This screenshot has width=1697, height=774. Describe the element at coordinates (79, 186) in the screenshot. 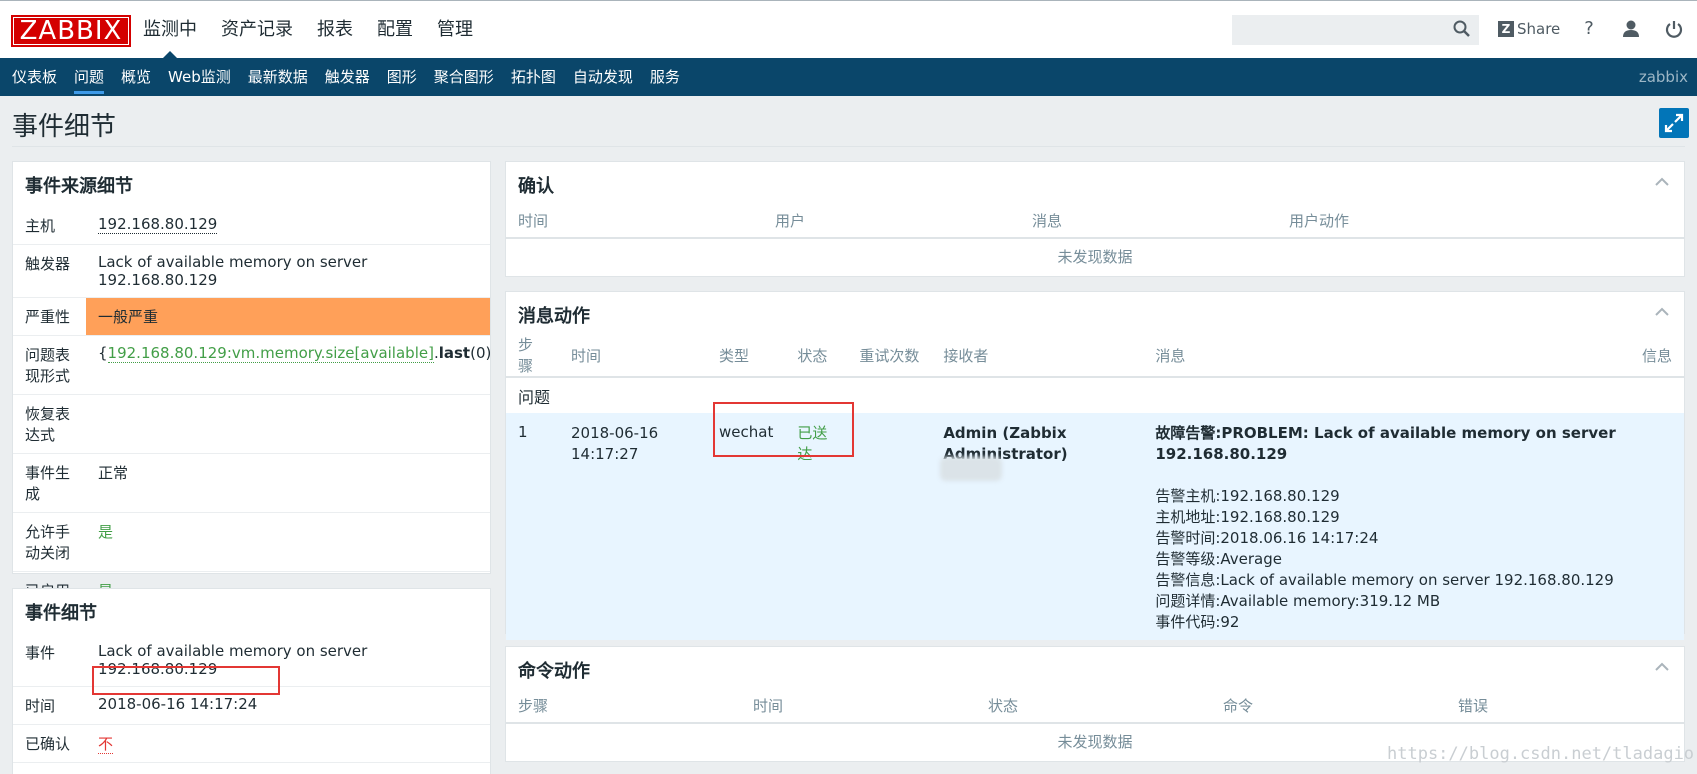

I see `source-details-title: 事件来源细节` at that location.